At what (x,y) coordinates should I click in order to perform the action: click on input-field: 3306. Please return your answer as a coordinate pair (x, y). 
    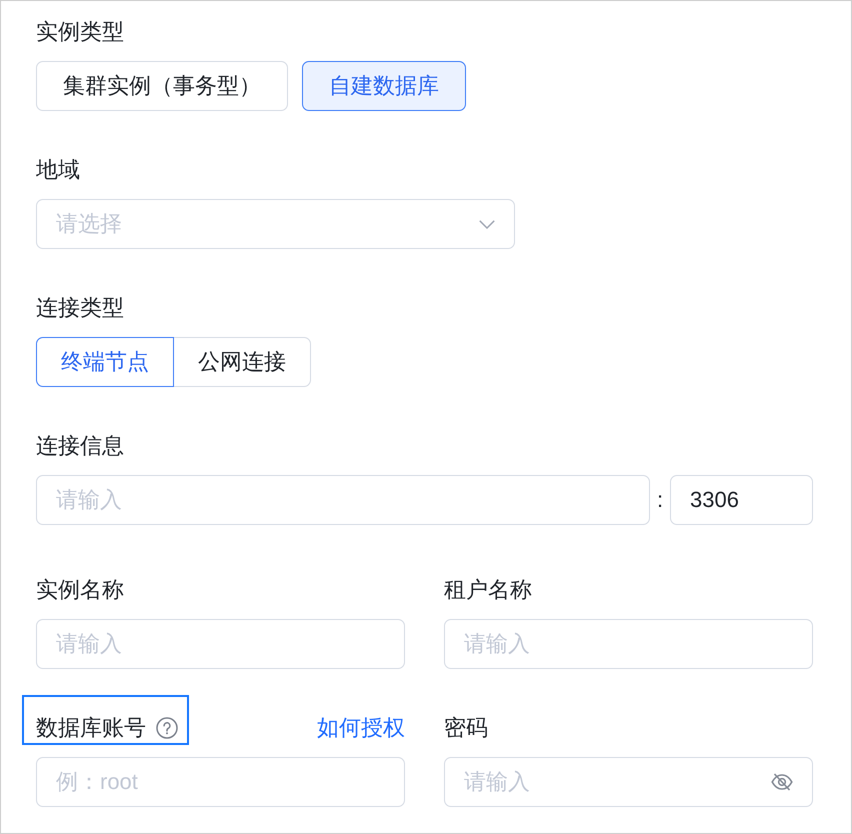
    Looking at the image, I should click on (741, 500).